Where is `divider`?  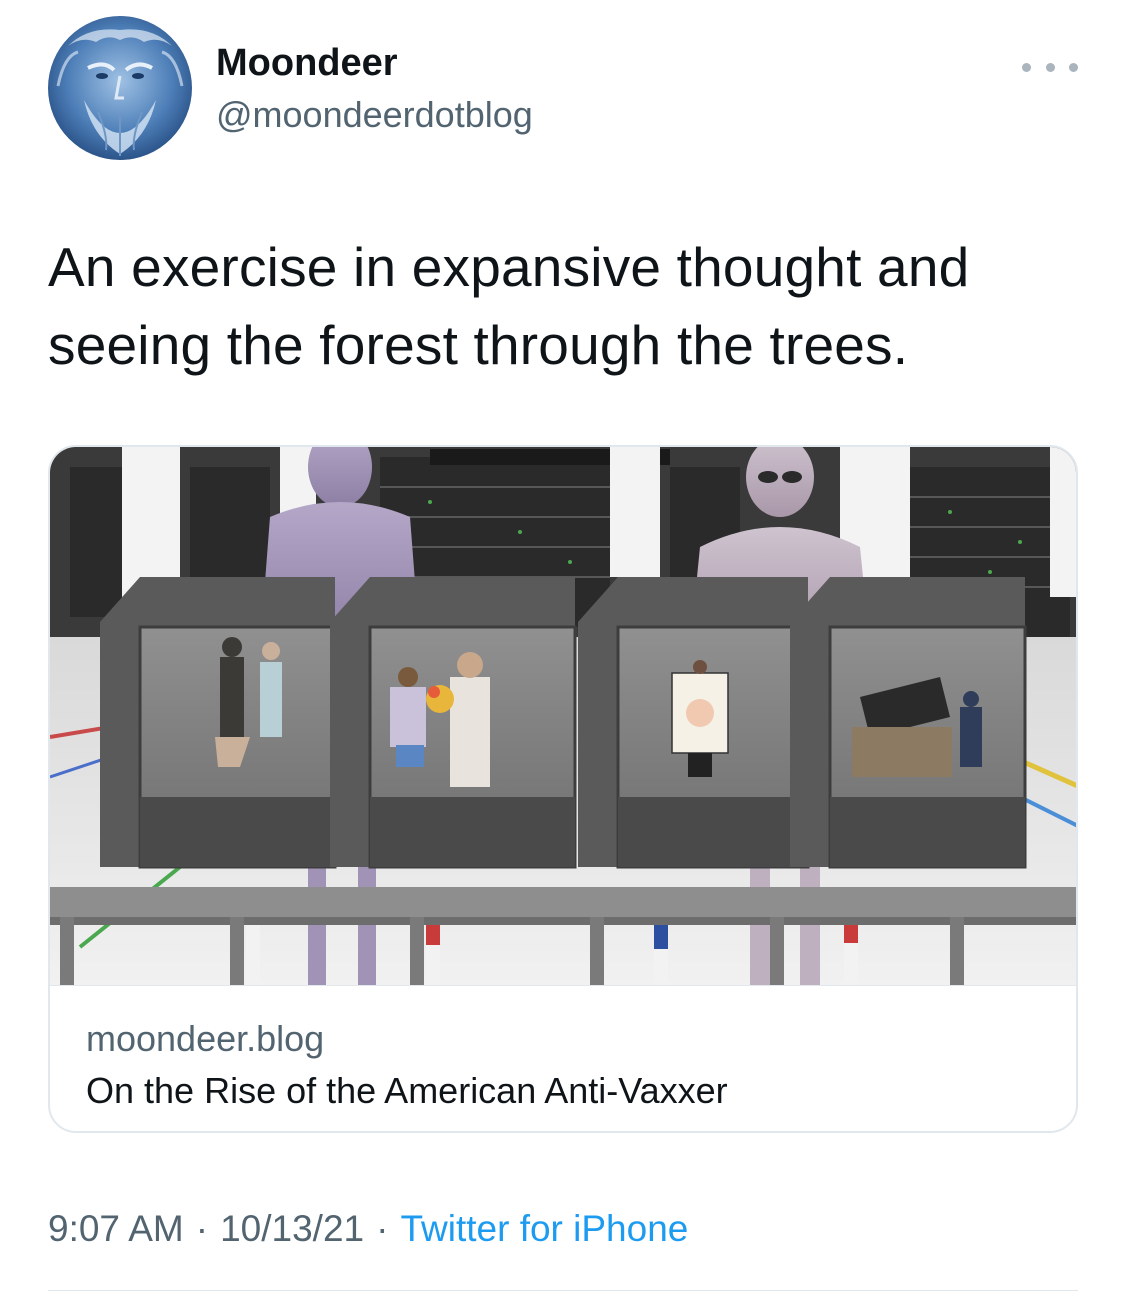
divider is located at coordinates (563, 1290).